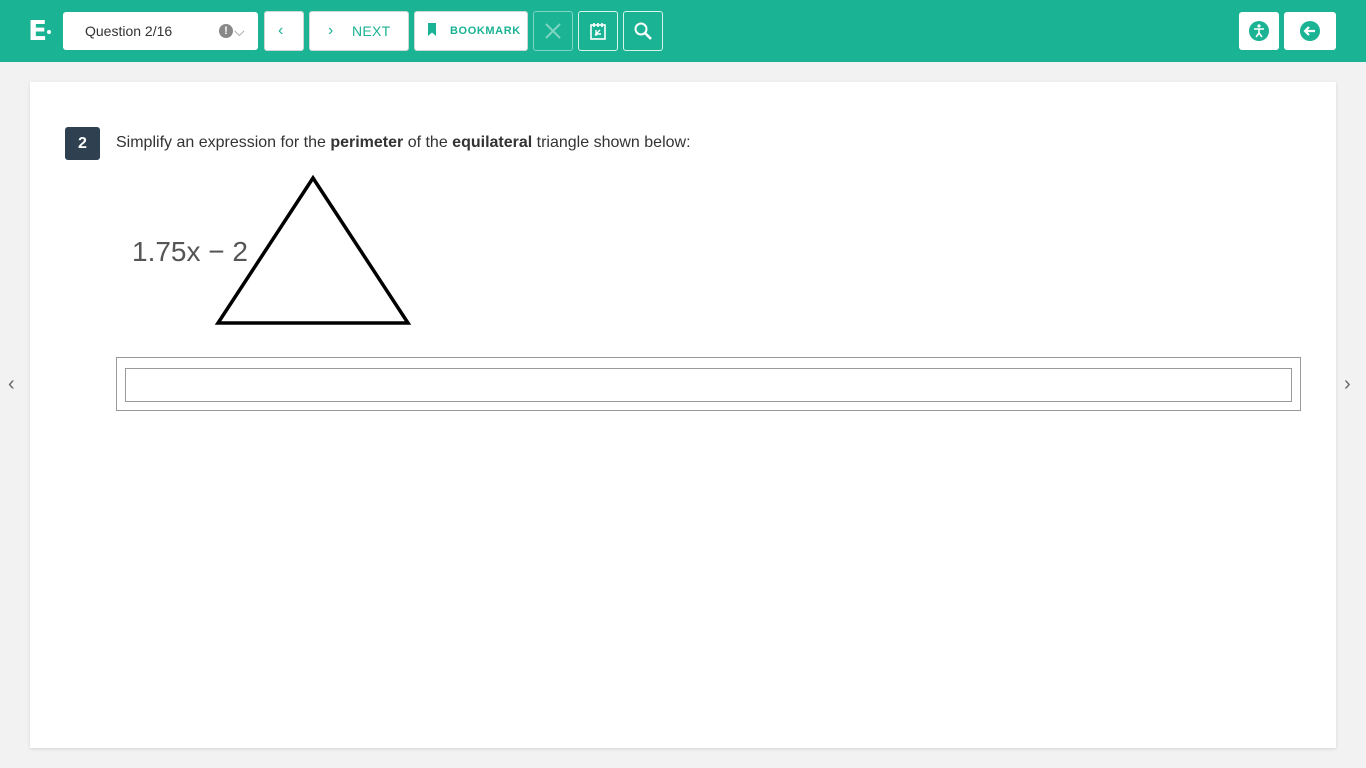 This screenshot has height=768, width=1366. Describe the element at coordinates (1347, 384) in the screenshot. I see `next-page-arrow: ›` at that location.